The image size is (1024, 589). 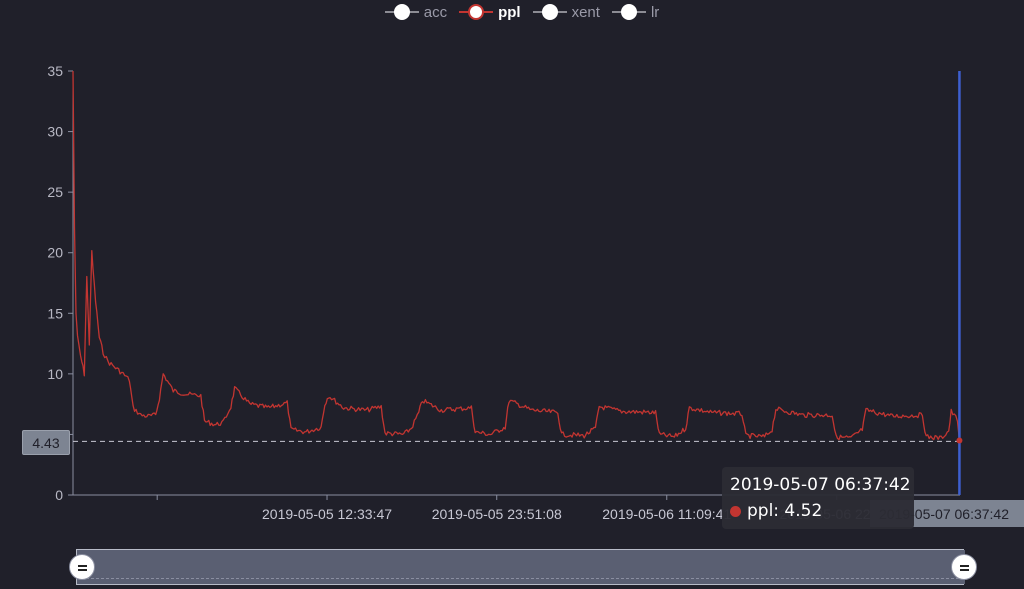 What do you see at coordinates (497, 514) in the screenshot?
I see `x-tick-label: 2019-05-05 23:51:08` at bounding box center [497, 514].